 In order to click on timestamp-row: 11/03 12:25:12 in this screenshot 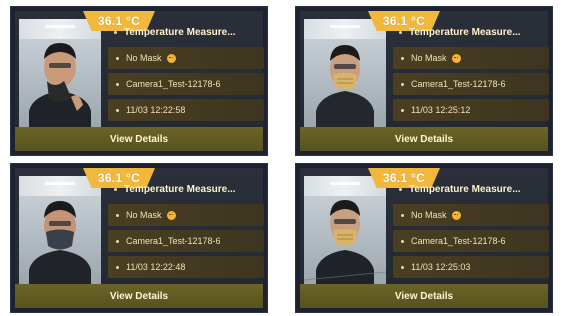, I will do `click(471, 110)`.